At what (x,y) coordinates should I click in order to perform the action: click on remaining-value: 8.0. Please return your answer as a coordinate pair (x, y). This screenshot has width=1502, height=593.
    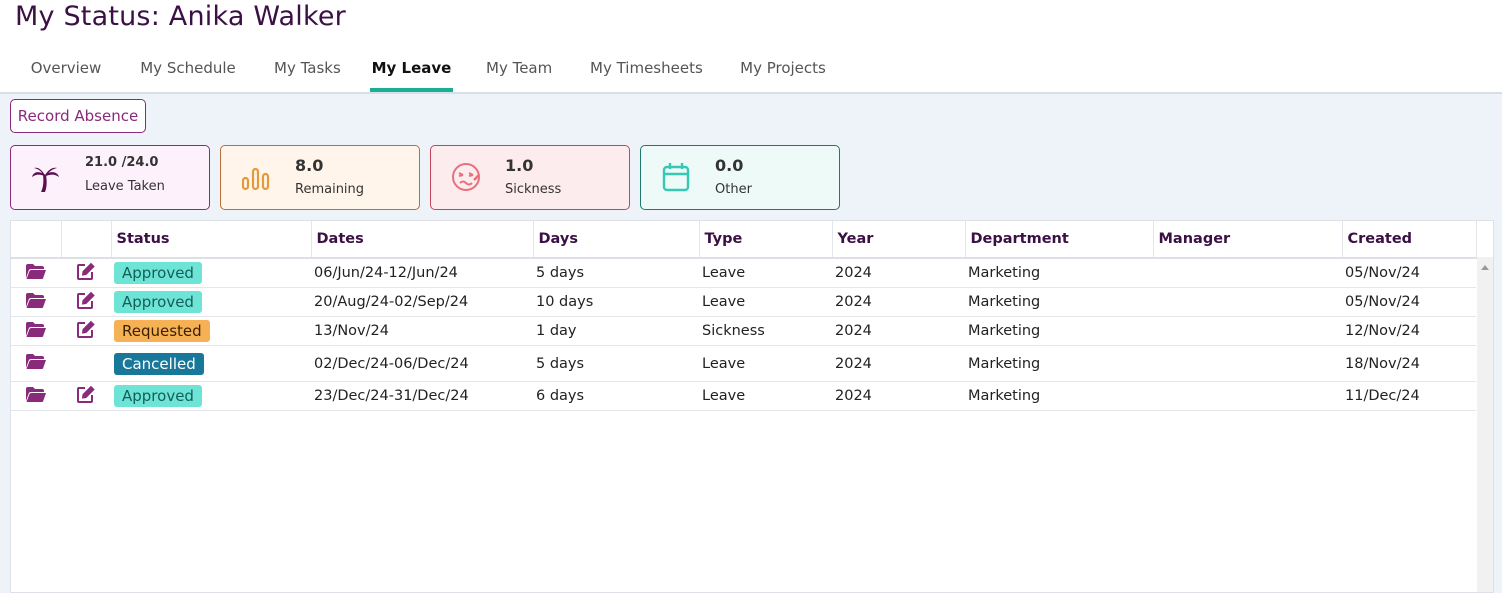
    Looking at the image, I should click on (309, 165).